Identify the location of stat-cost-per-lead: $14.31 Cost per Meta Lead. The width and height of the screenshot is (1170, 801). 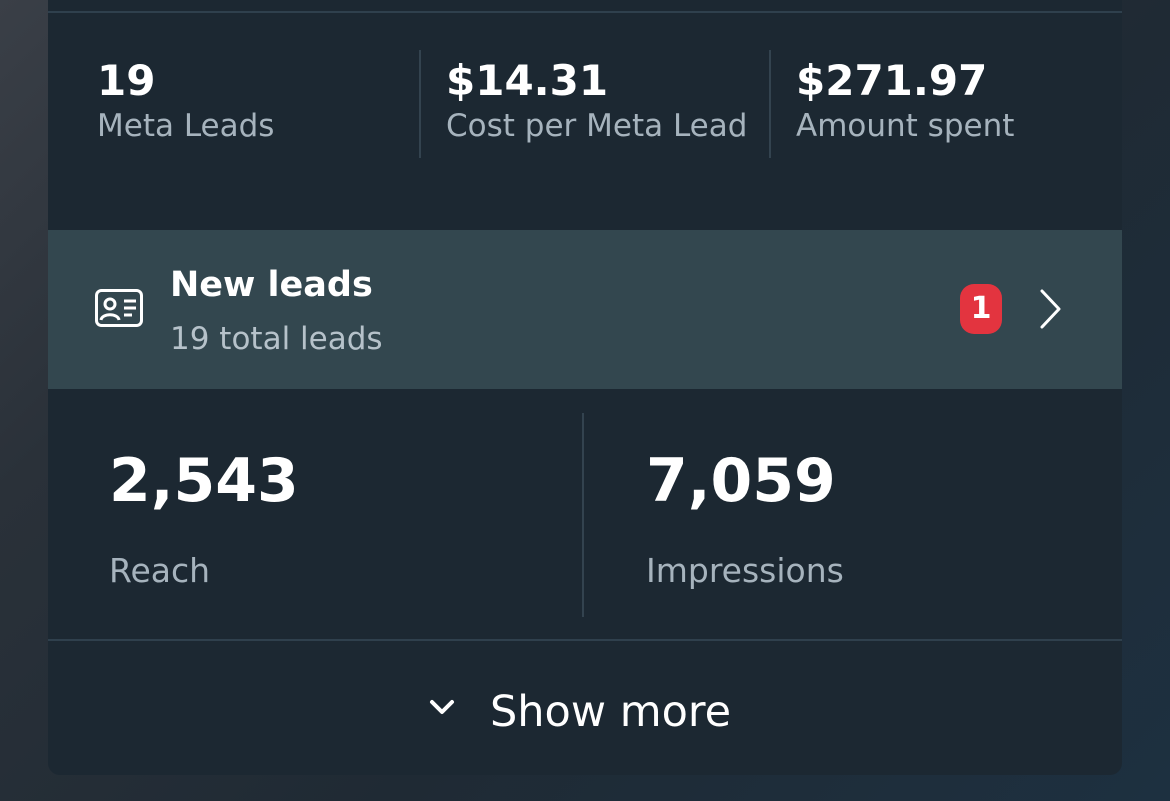
(596, 101).